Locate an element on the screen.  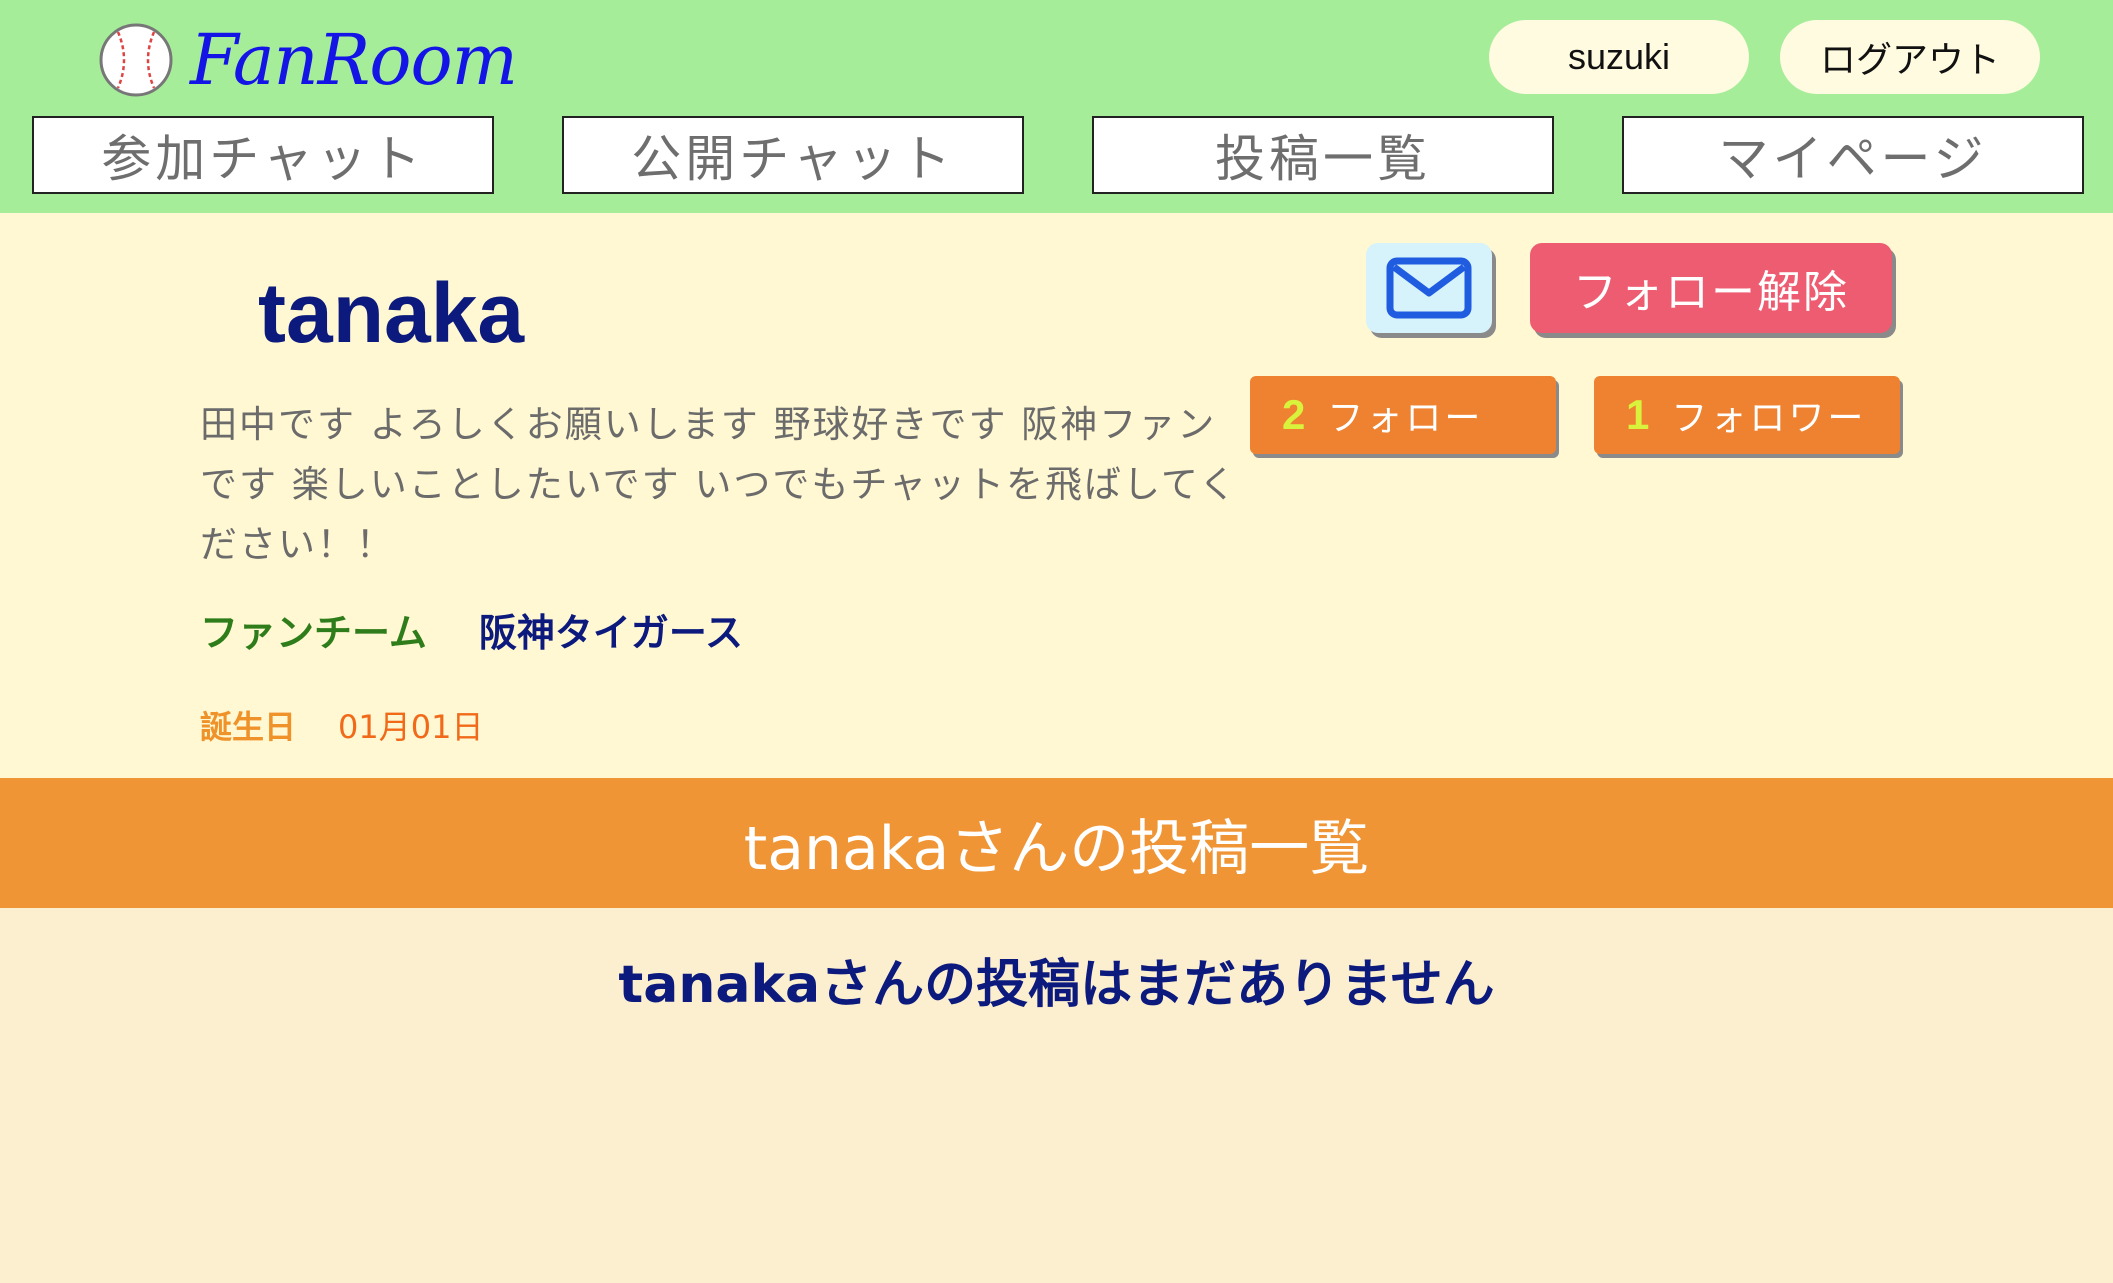
message-button is located at coordinates (1429, 288).